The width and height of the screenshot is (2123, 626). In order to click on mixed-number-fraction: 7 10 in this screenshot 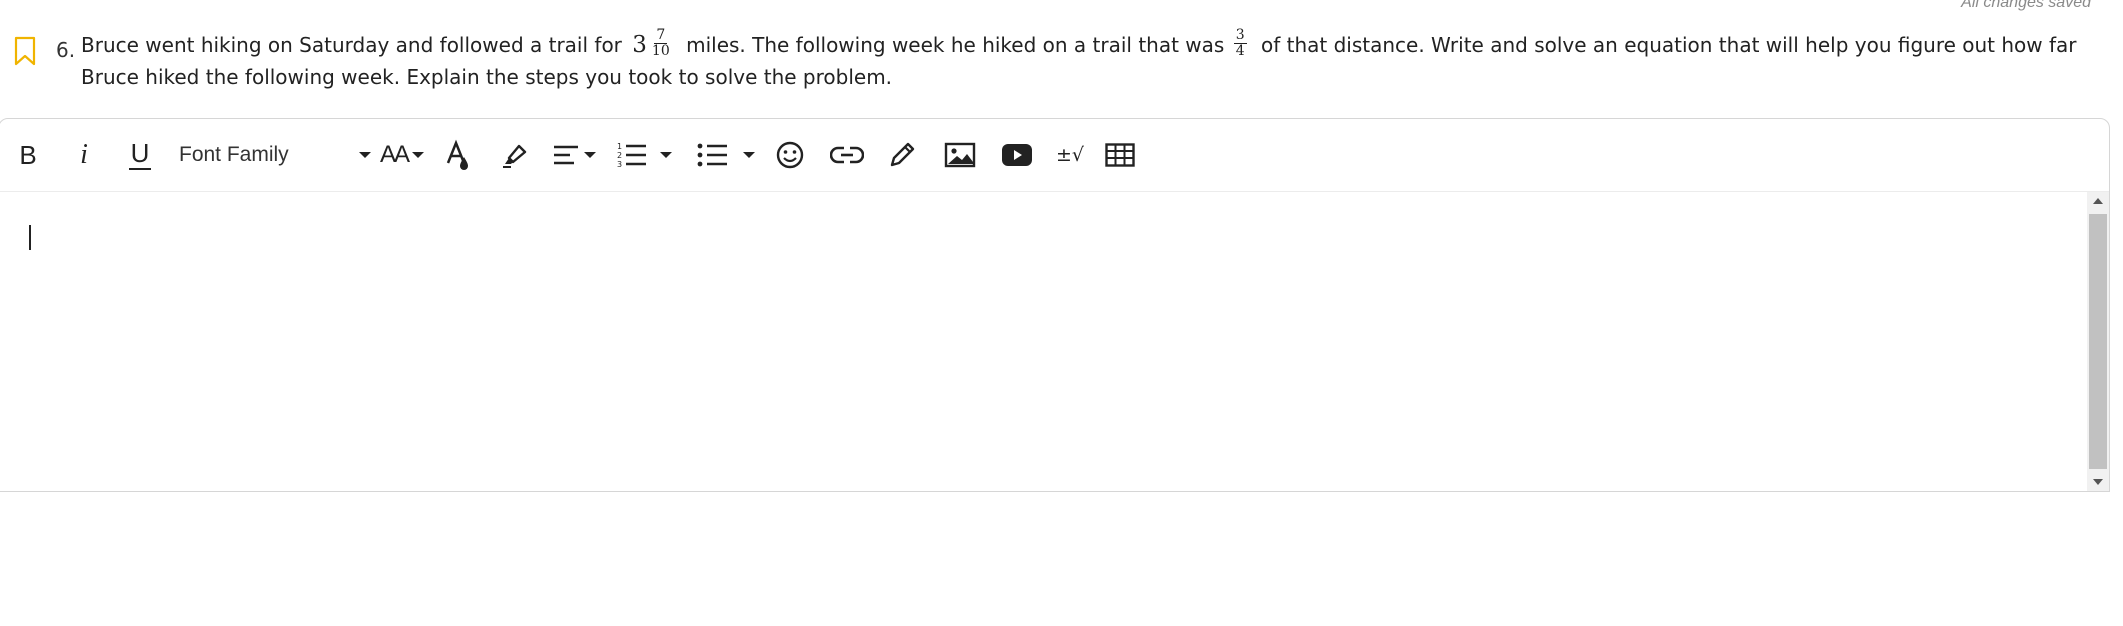, I will do `click(661, 43)`.